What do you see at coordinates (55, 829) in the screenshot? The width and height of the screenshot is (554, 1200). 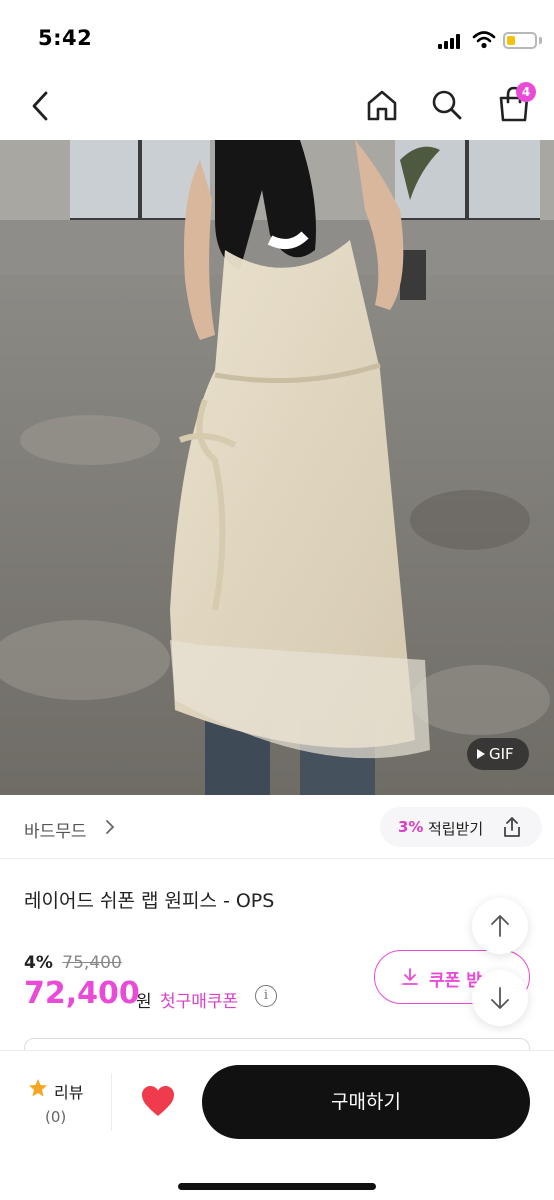 I see `brand-name-link: 바드무드` at bounding box center [55, 829].